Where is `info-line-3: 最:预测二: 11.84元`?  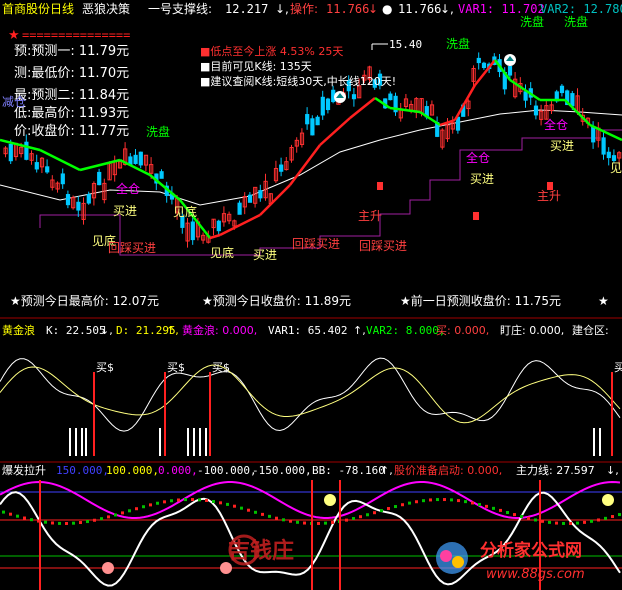
info-line-3: 最:预测二: 11.84元 is located at coordinates (71, 95).